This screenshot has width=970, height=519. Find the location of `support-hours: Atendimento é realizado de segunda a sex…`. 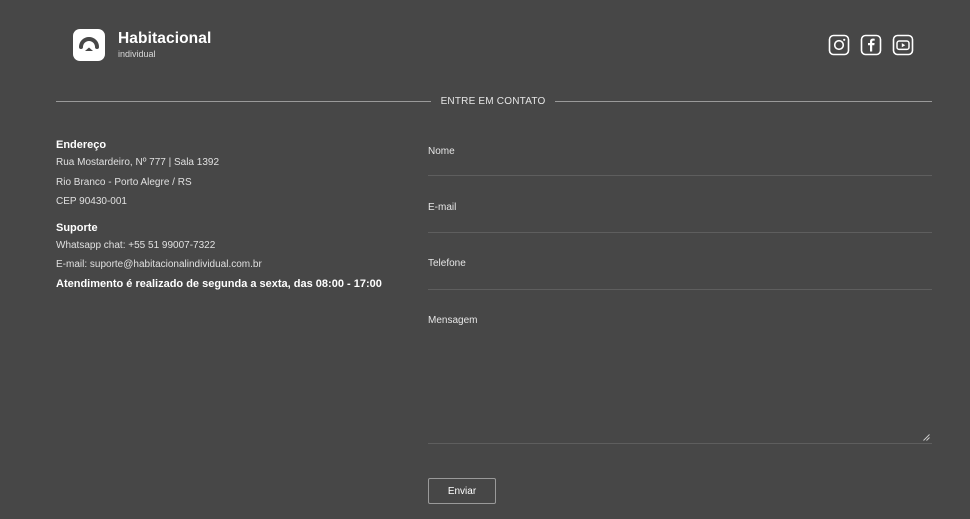

support-hours: Atendimento é realizado de segunda a sex… is located at coordinates (219, 283).